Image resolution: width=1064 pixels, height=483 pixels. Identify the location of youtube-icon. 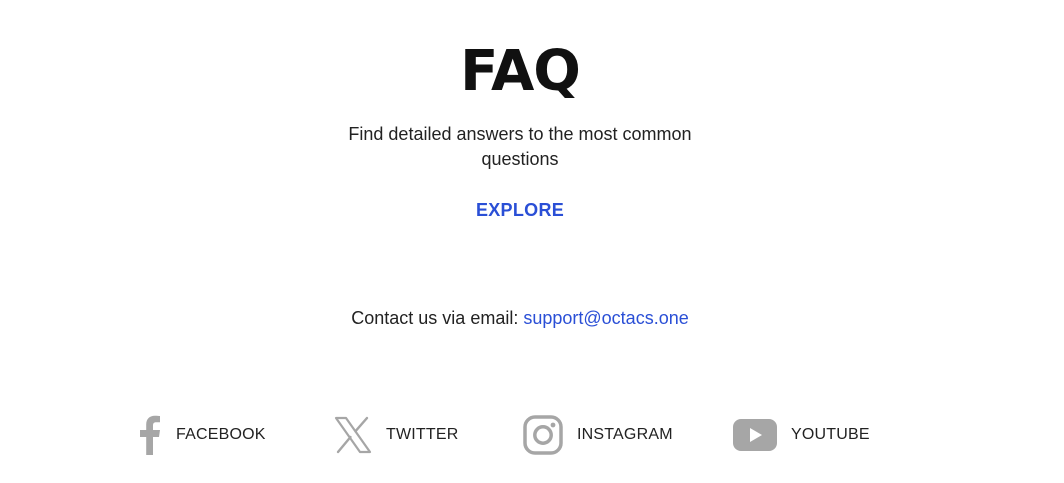
(755, 435).